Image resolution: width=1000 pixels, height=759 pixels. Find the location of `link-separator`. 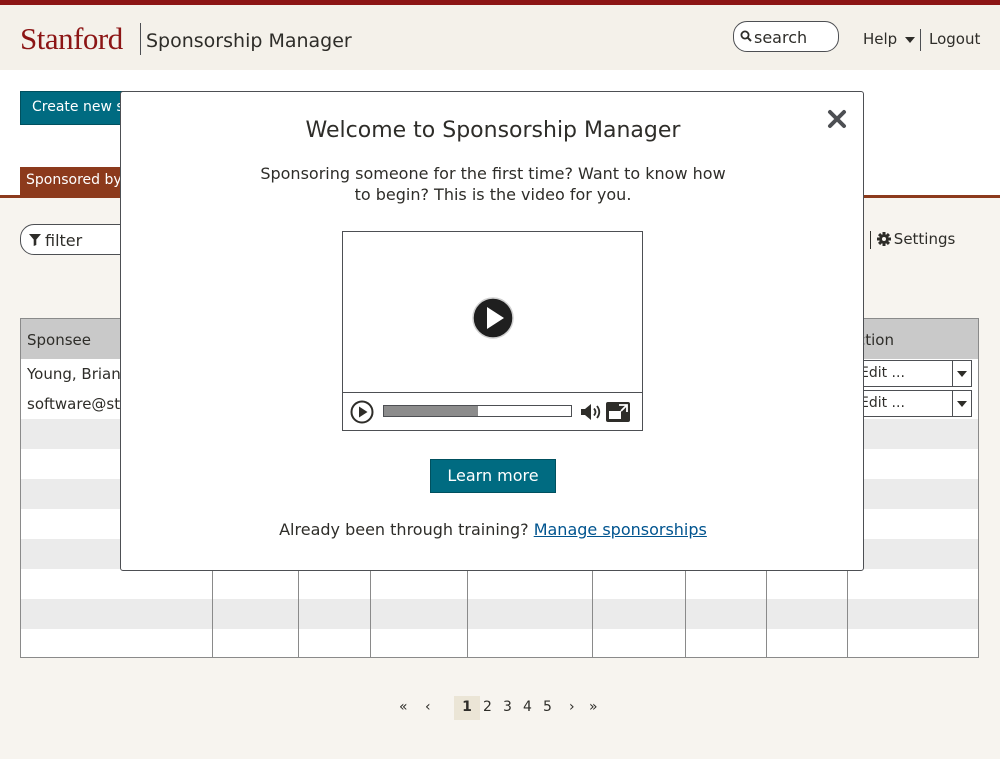

link-separator is located at coordinates (870, 239).